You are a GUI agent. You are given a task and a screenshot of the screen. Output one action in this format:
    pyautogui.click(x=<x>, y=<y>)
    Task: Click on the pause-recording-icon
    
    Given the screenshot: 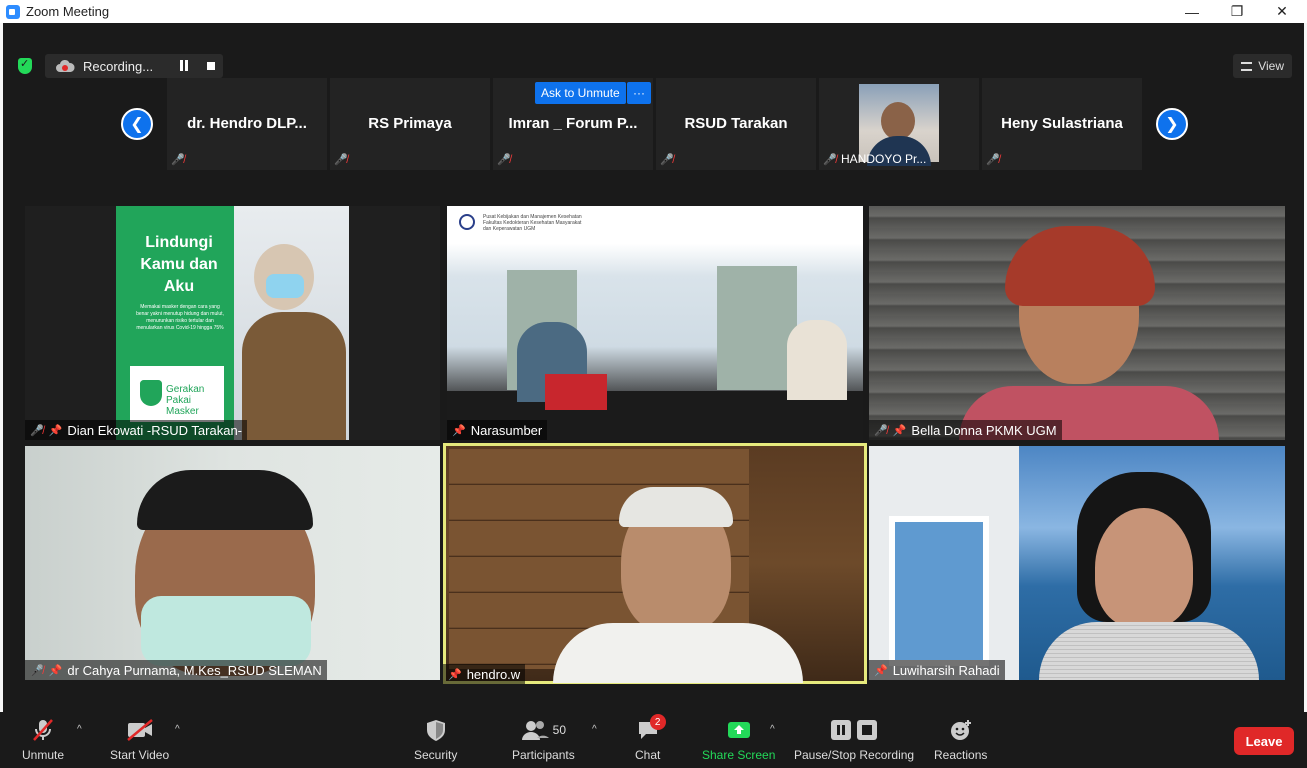 What is the action you would take?
    pyautogui.click(x=181, y=65)
    